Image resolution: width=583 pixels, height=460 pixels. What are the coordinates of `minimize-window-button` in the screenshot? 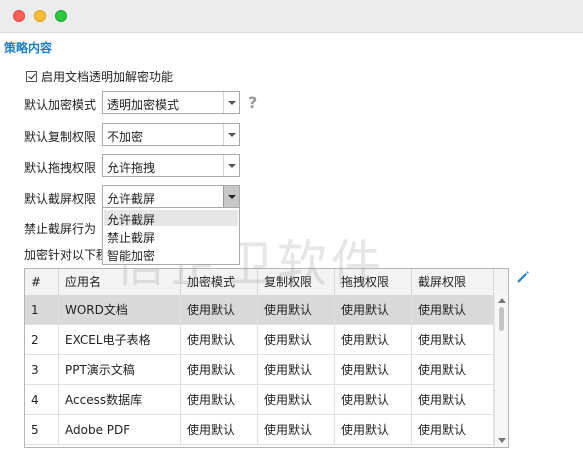 It's located at (40, 16).